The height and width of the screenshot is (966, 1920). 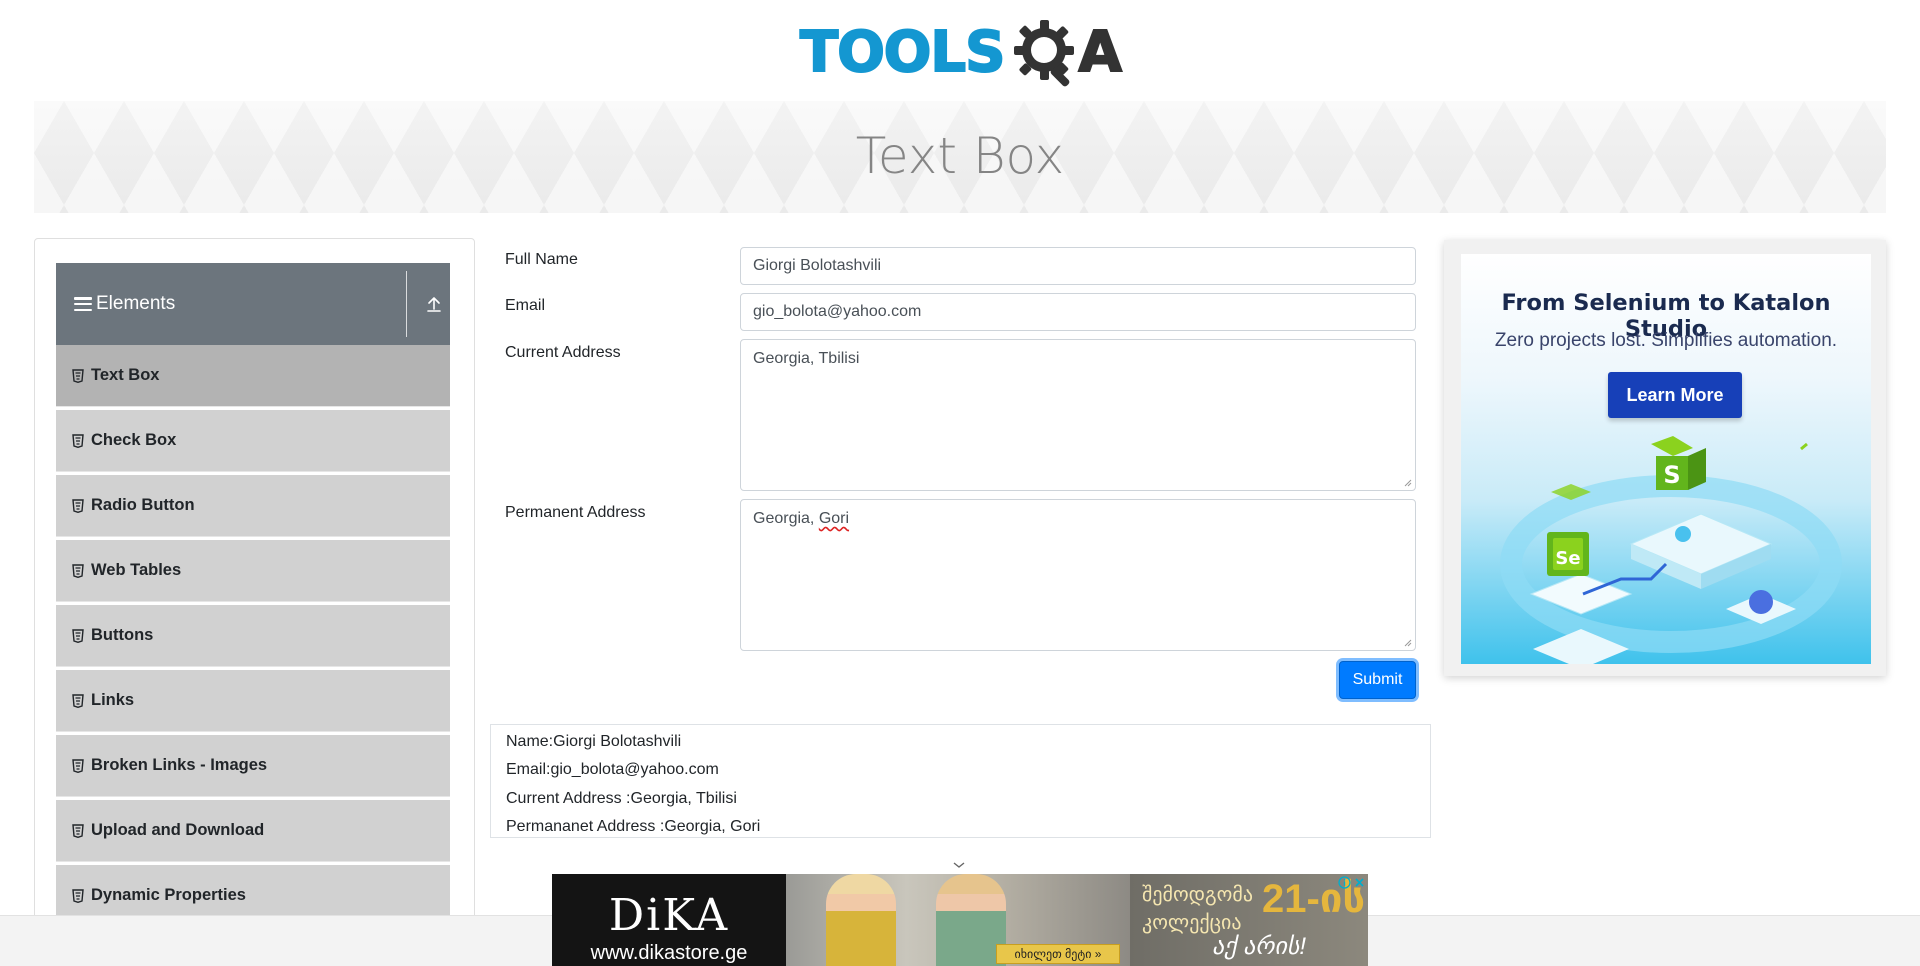 I want to click on collapse-arrow-icon, so click(x=434, y=304).